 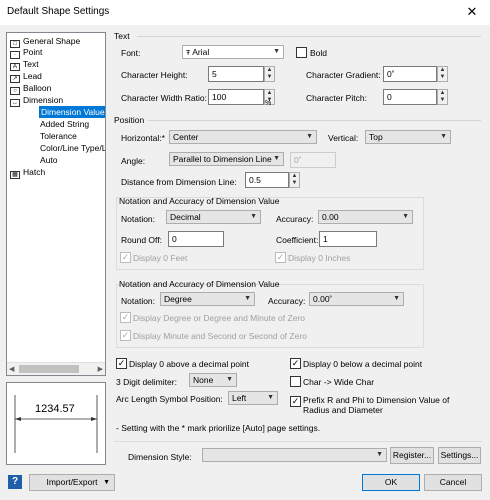 I want to click on display-inches-label: Display 0 Inches, so click(x=319, y=258).